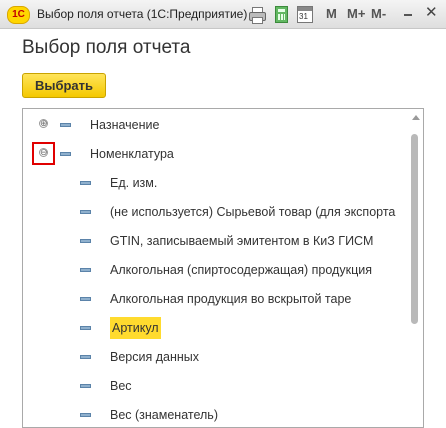 The height and width of the screenshot is (428, 446). Describe the element at coordinates (378, 13) in the screenshot. I see `memory-minus-button: M-` at that location.